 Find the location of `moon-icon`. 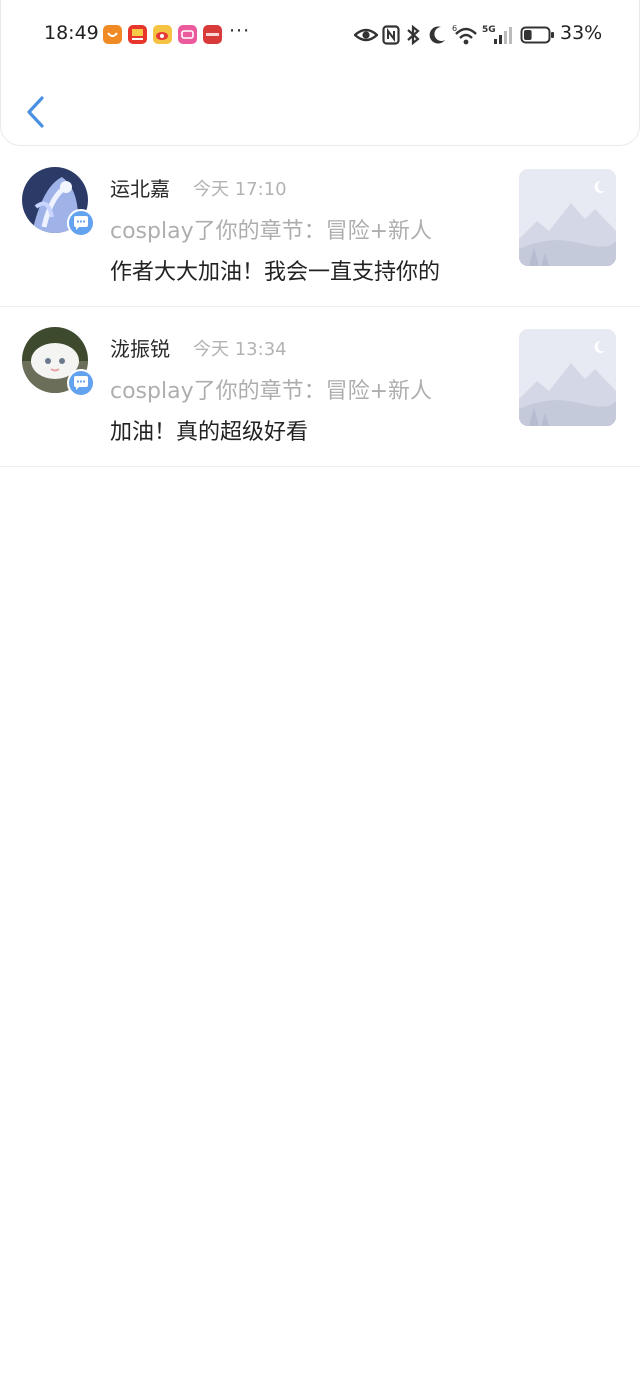

moon-icon is located at coordinates (437, 35).